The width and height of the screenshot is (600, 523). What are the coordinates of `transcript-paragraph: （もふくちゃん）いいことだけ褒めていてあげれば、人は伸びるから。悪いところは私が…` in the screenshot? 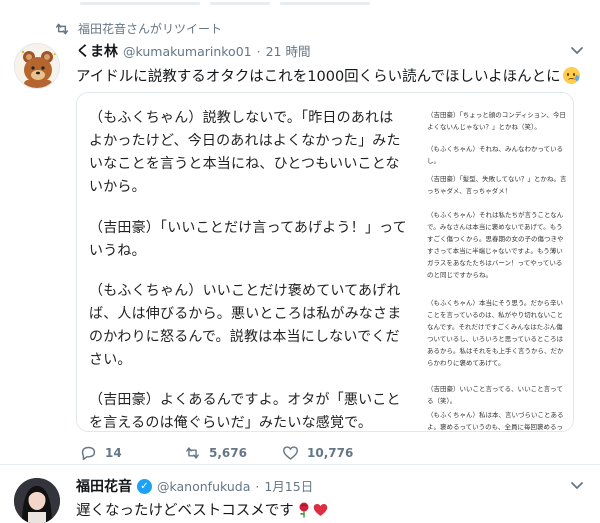 It's located at (245, 325).